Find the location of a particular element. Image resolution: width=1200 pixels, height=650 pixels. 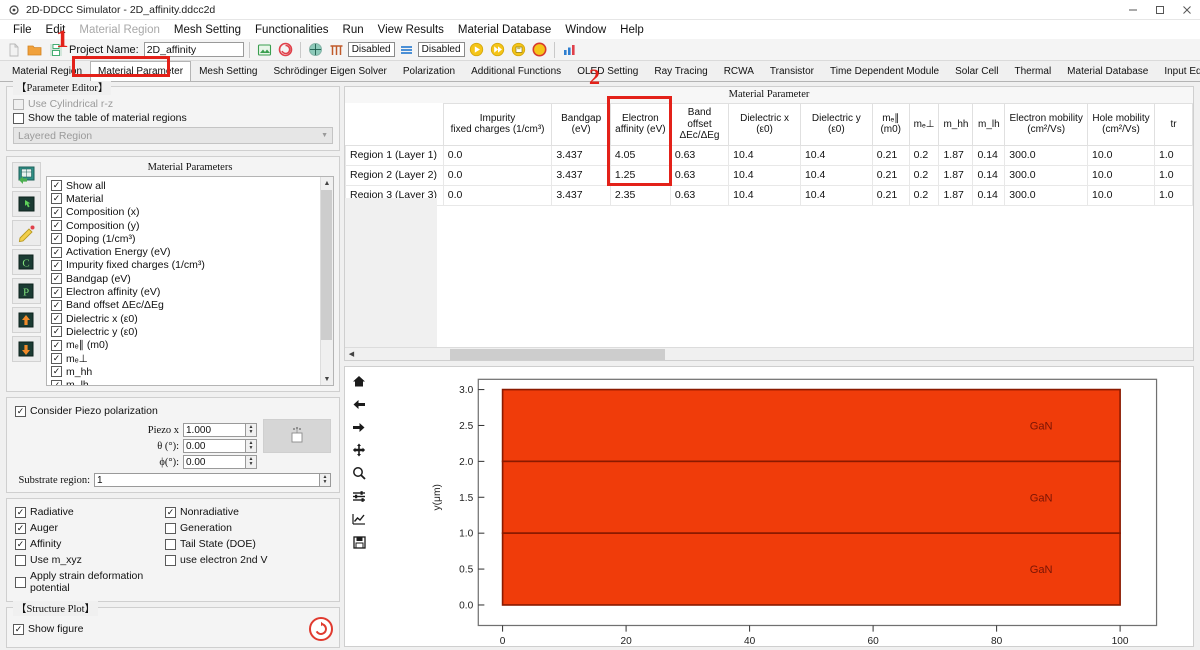

material-parameter-item: Bandgap (eV) is located at coordinates (185, 278).